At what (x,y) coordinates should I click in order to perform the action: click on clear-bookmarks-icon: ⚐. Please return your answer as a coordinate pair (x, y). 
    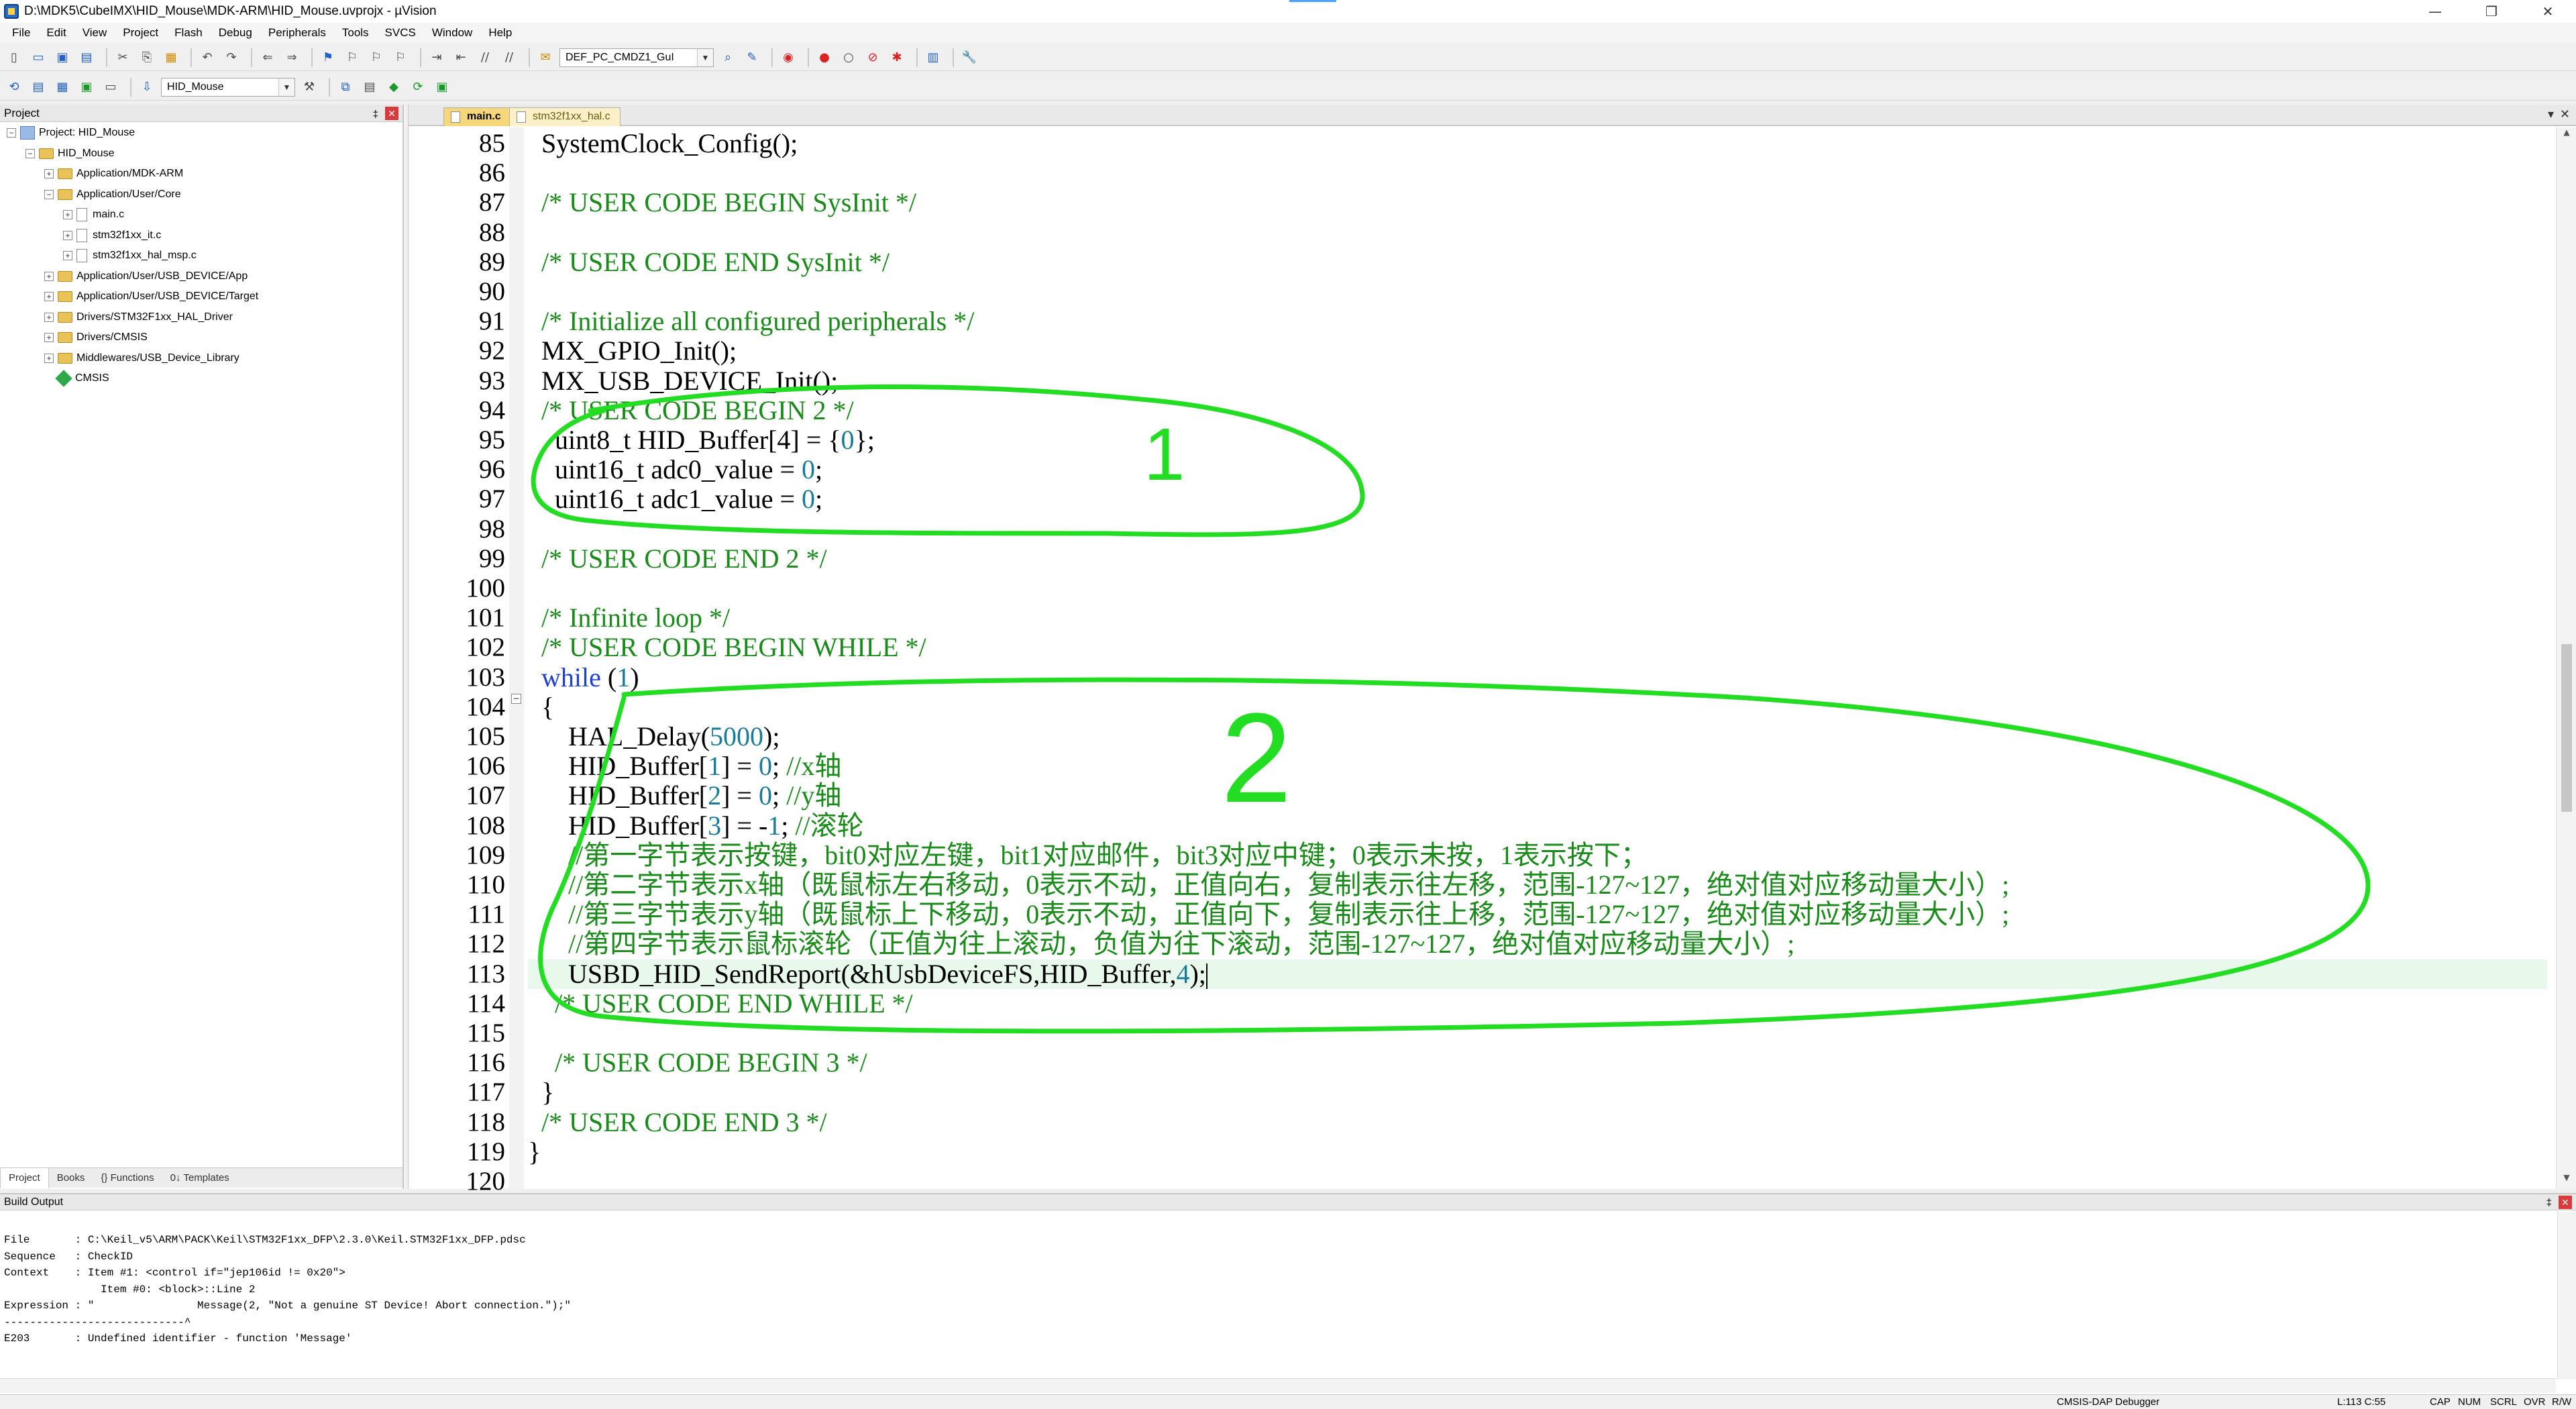
    Looking at the image, I should click on (400, 58).